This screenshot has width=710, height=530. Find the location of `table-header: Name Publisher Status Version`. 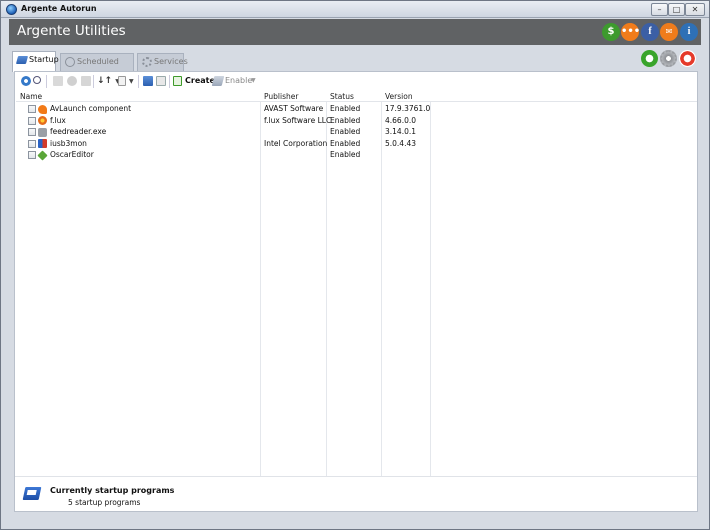

table-header: Name Publisher Status Version is located at coordinates (356, 96).